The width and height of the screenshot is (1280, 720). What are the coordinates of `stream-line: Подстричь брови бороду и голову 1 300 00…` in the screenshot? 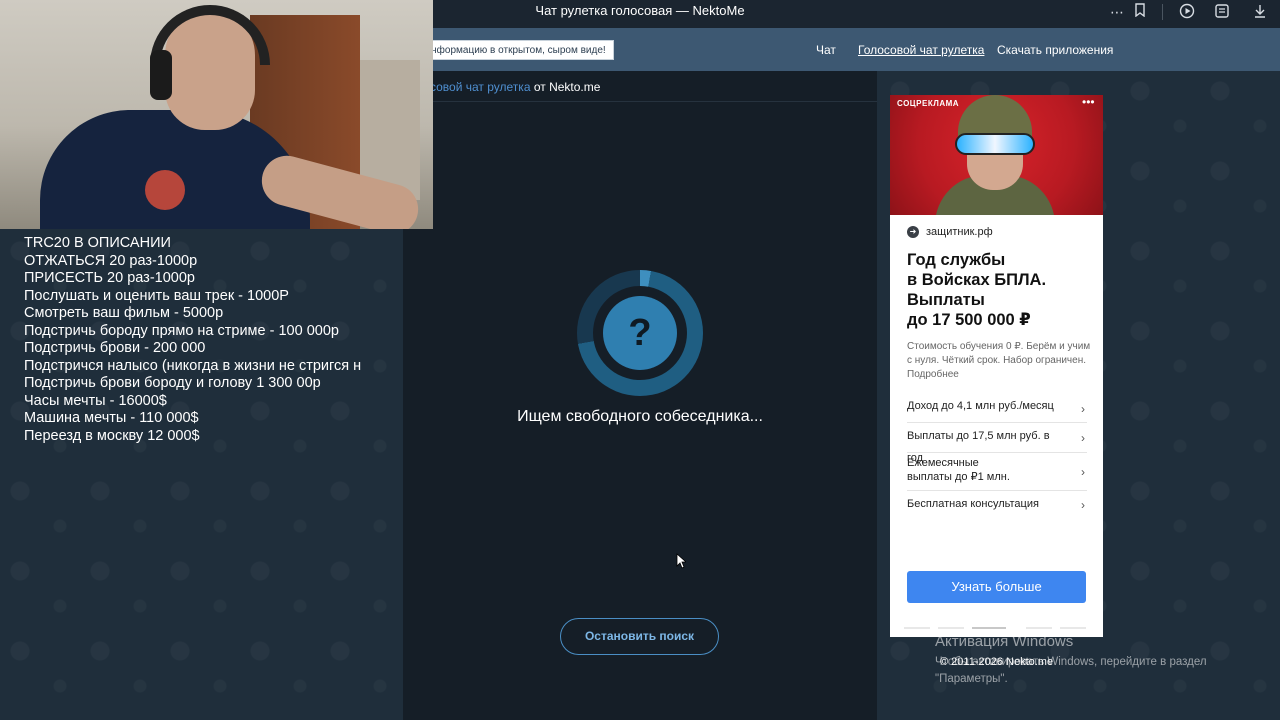 It's located at (172, 383).